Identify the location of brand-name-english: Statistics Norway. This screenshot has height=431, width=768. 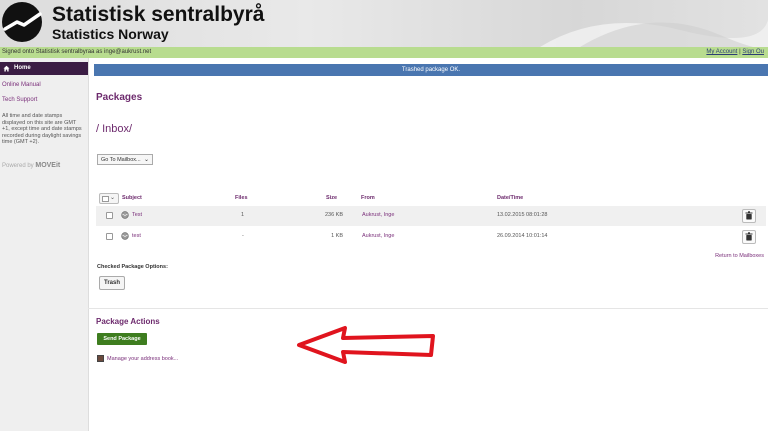
(110, 34).